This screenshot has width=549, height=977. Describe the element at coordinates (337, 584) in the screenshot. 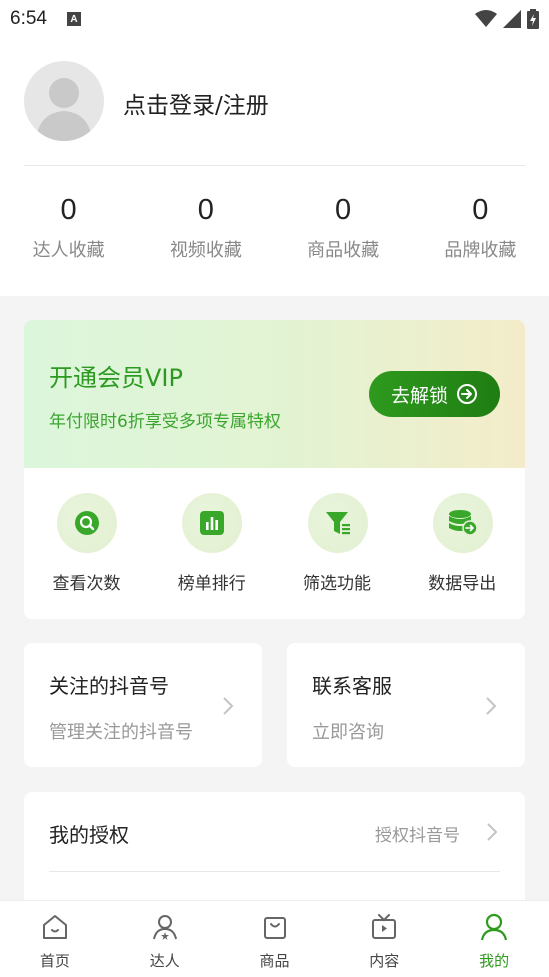

I see `feature-label: 筛选功能` at that location.